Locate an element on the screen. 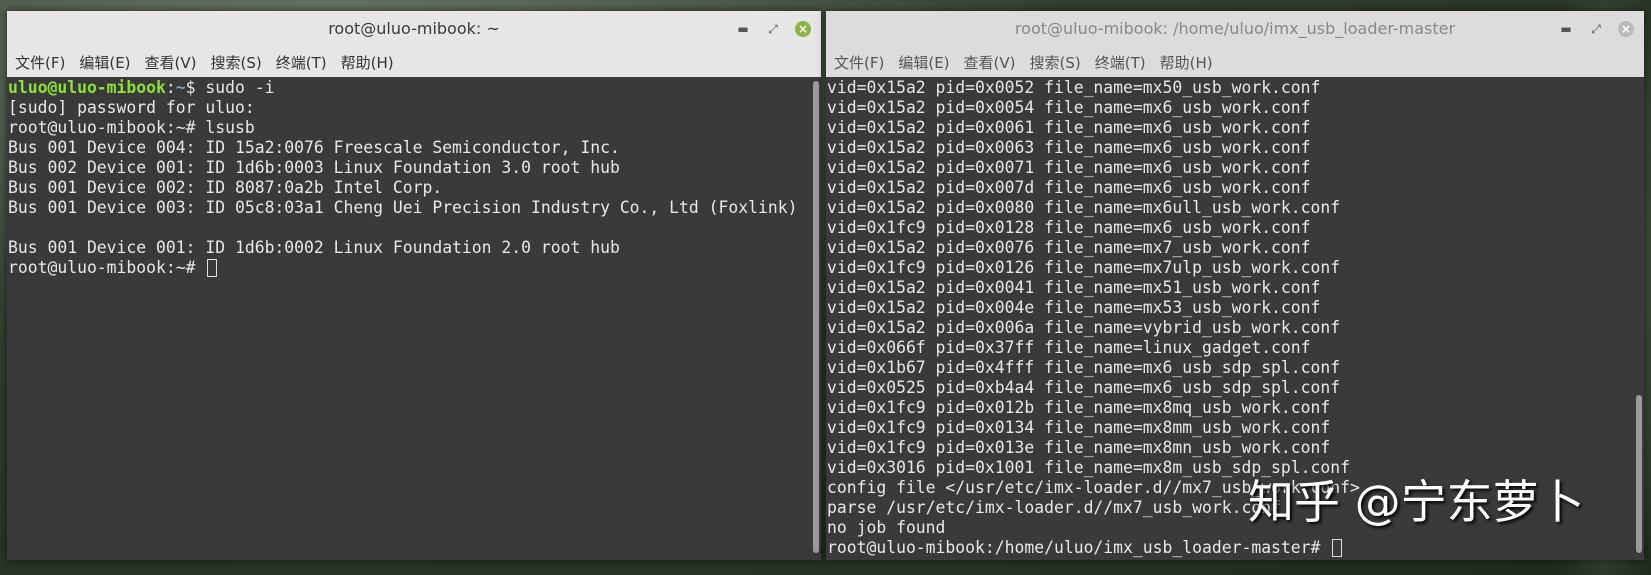  window-title: root@uluo-mibook: ~ is located at coordinates (414, 28).